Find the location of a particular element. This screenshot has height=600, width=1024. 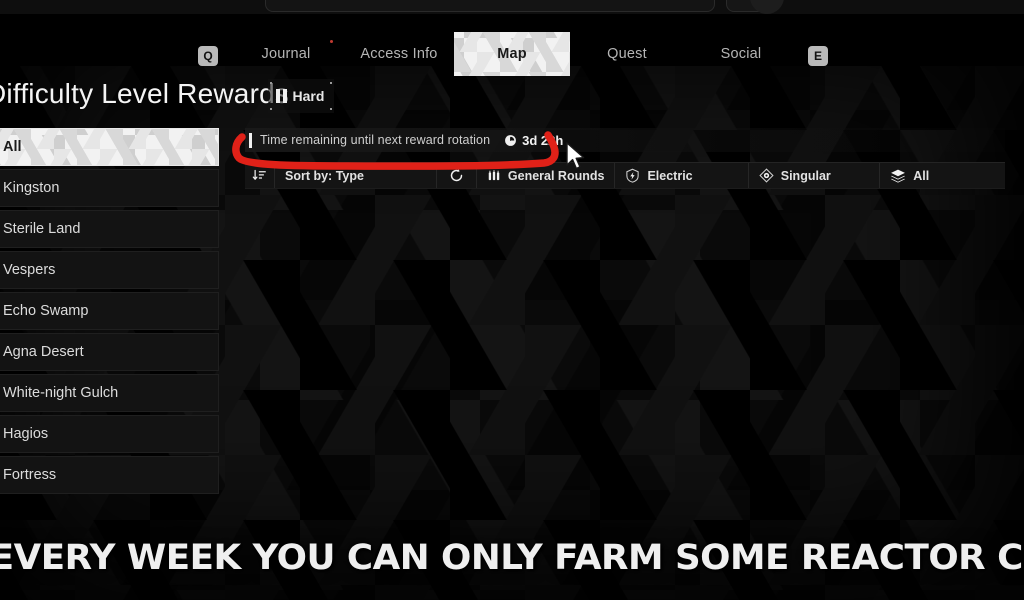

region-item-fortress: Fortress is located at coordinates (109, 475).